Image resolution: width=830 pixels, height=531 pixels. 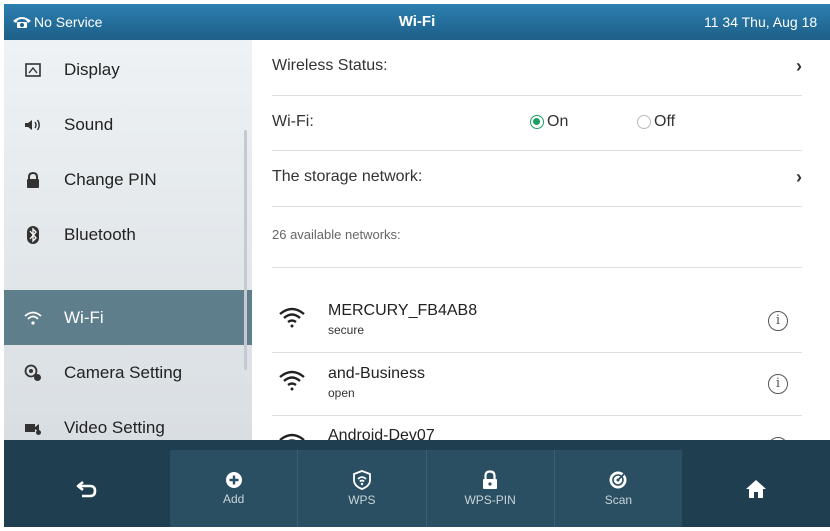 What do you see at coordinates (665, 121) in the screenshot?
I see `wifi-off-label: Off` at bounding box center [665, 121].